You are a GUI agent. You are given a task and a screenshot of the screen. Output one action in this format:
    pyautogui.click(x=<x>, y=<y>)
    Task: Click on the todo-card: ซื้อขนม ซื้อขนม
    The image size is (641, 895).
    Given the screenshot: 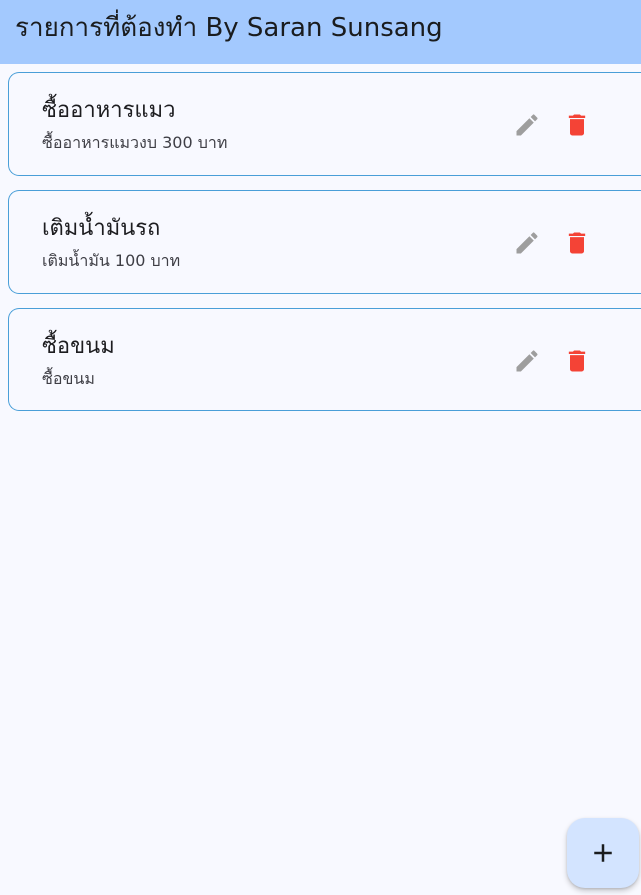 What is the action you would take?
    pyautogui.click(x=324, y=359)
    